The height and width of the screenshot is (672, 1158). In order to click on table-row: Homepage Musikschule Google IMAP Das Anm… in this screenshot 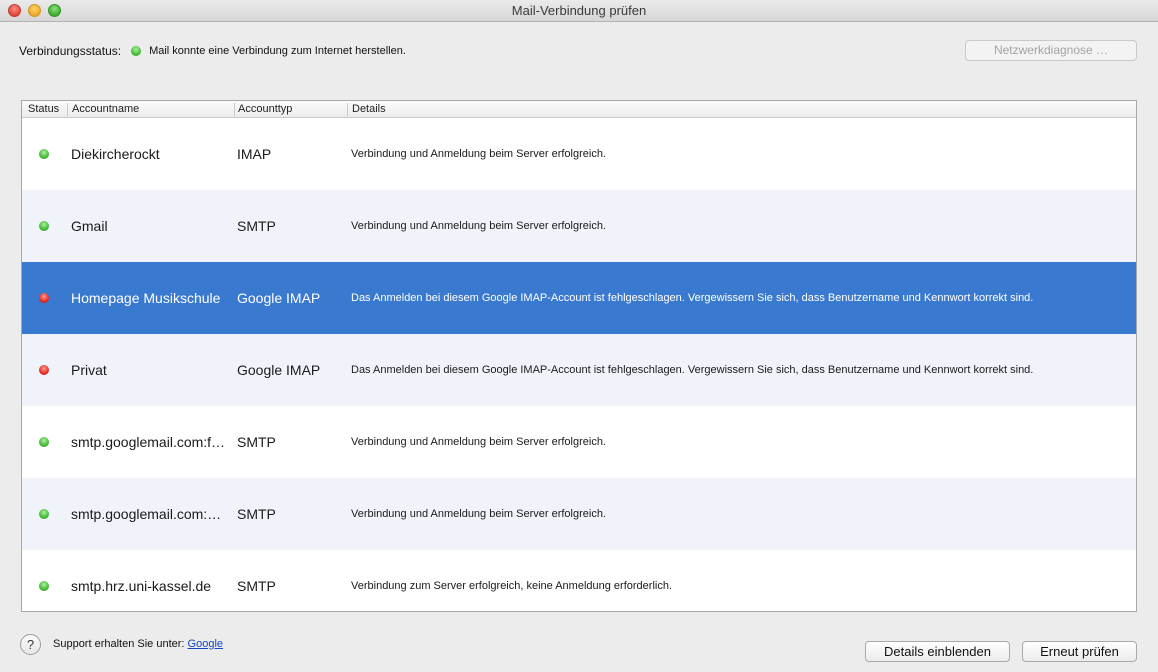, I will do `click(579, 298)`.